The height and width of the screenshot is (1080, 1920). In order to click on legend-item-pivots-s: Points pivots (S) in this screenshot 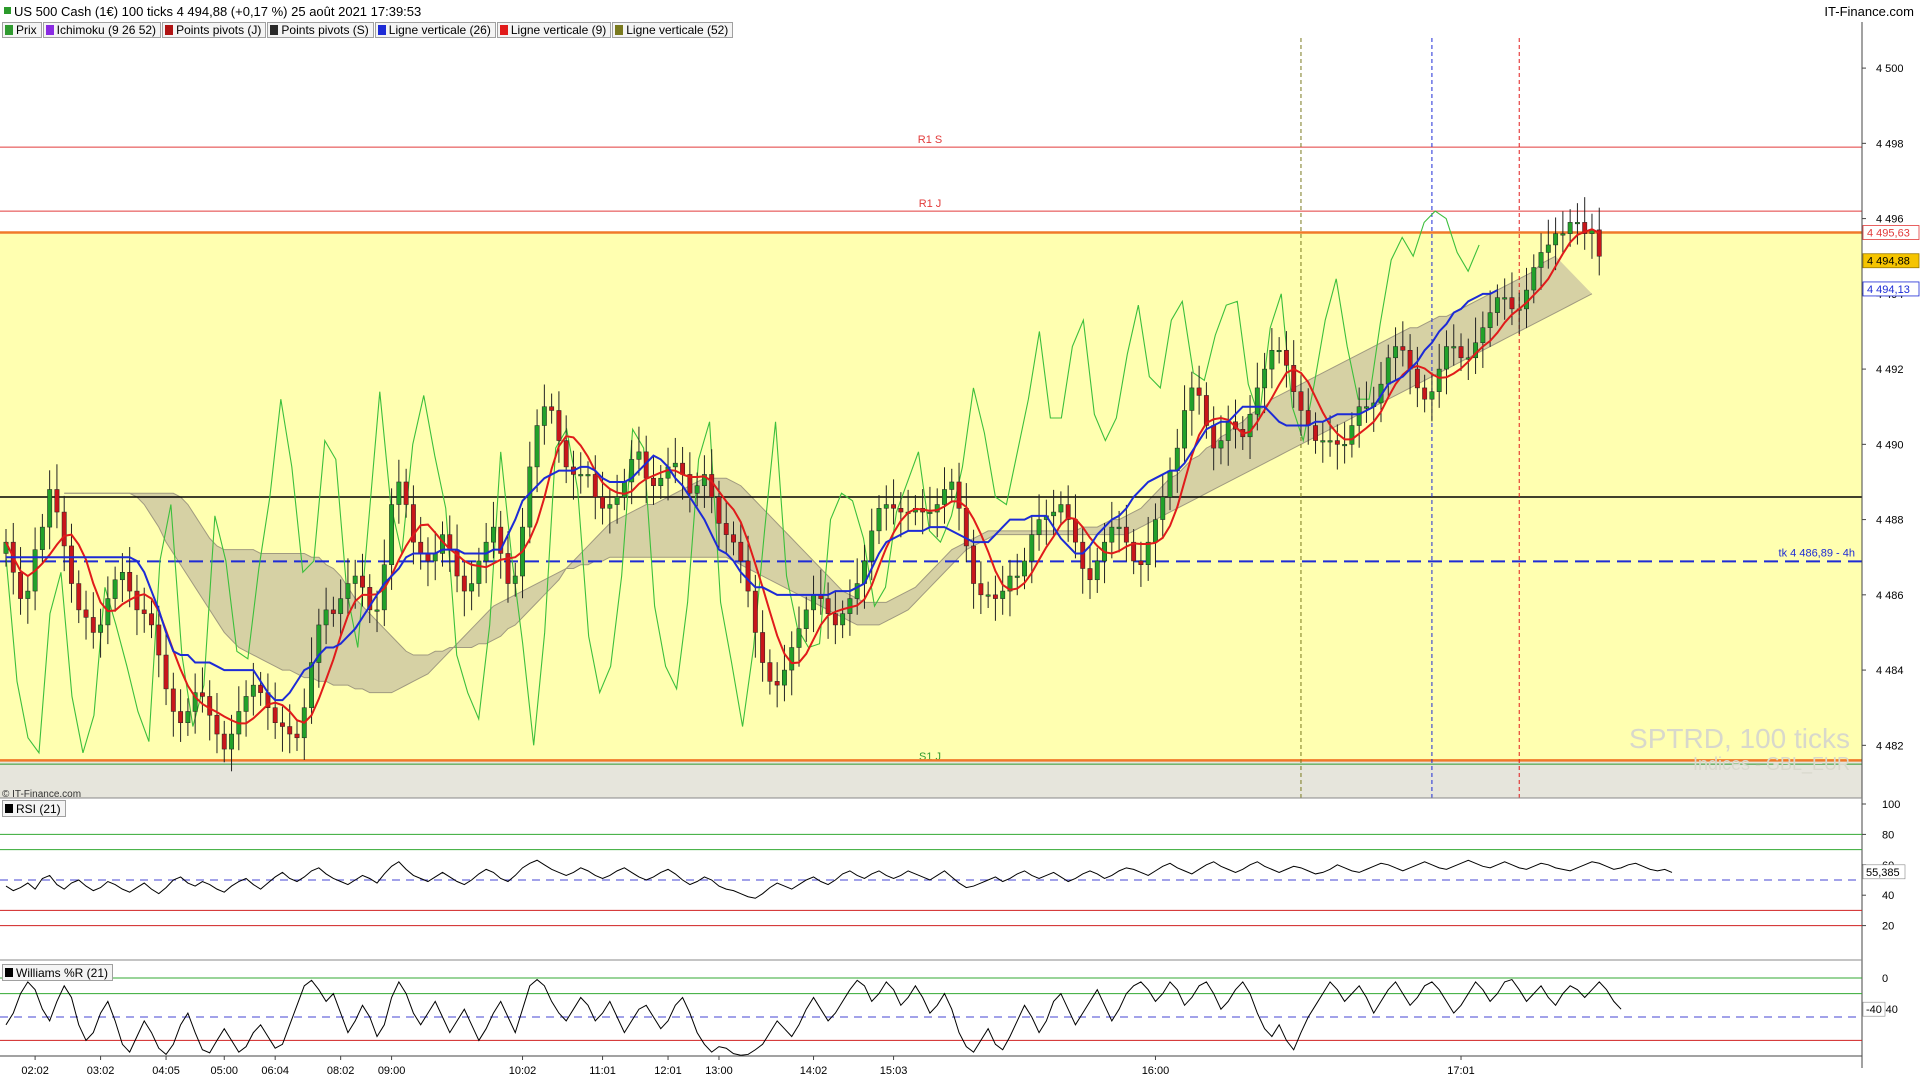, I will do `click(320, 30)`.